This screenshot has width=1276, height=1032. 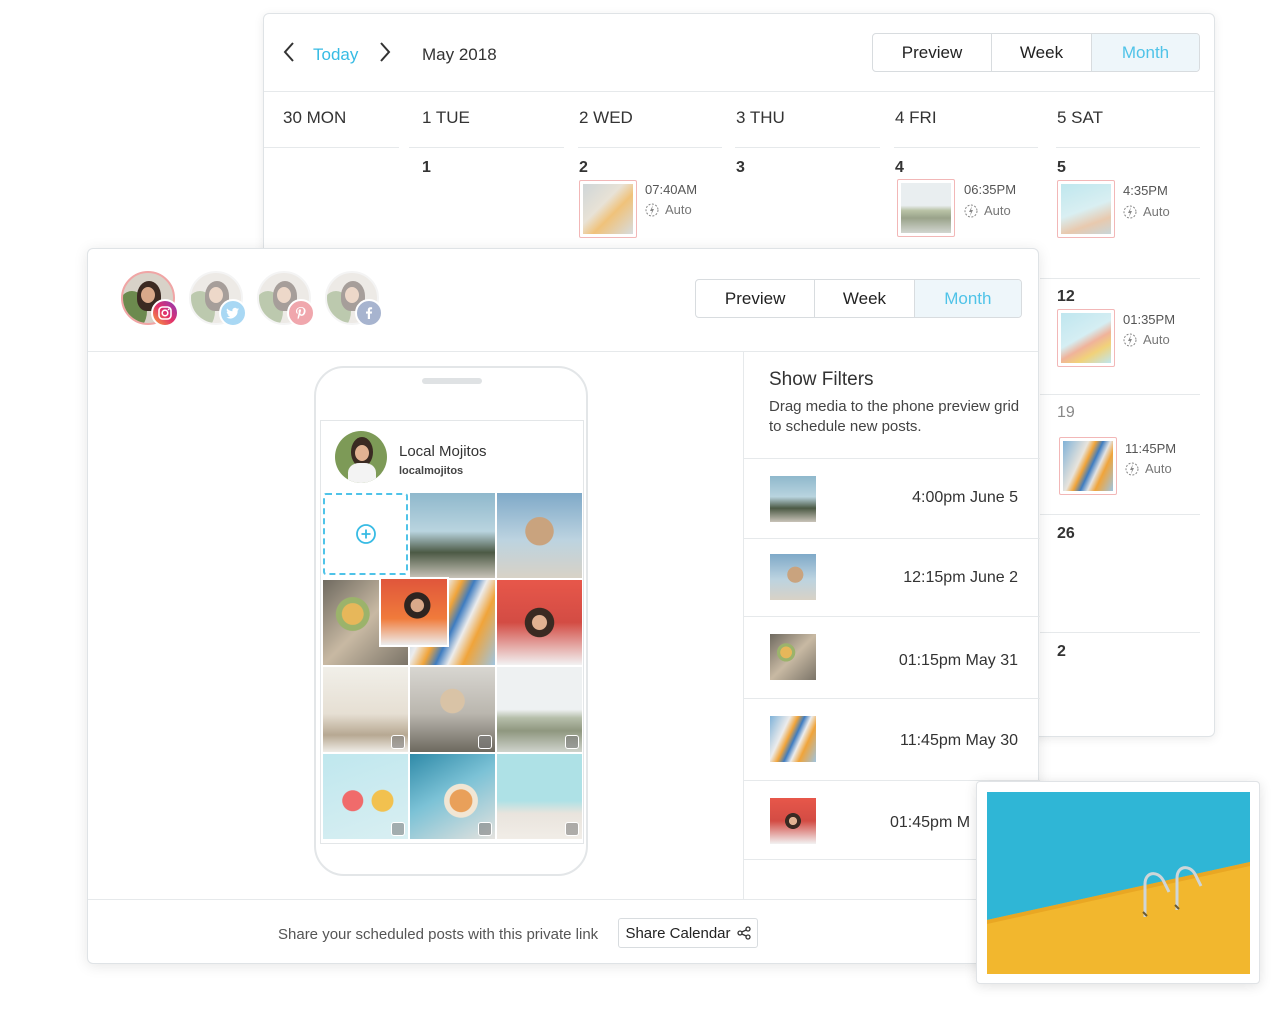 I want to click on date-number: 19, so click(x=1066, y=413).